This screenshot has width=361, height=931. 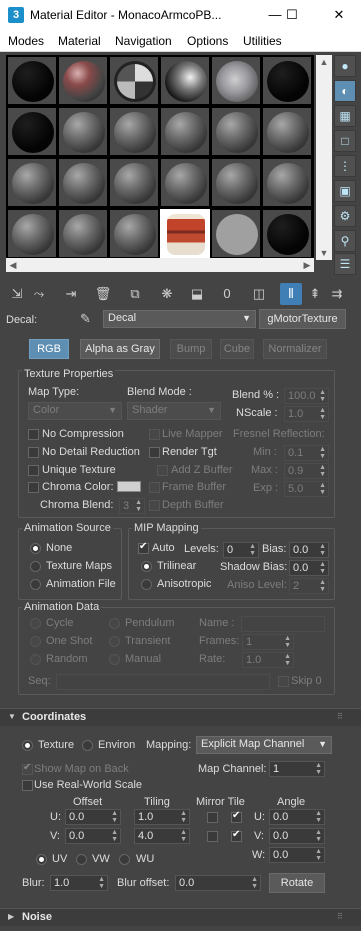 I want to click on menu-options: Options, so click(x=207, y=41).